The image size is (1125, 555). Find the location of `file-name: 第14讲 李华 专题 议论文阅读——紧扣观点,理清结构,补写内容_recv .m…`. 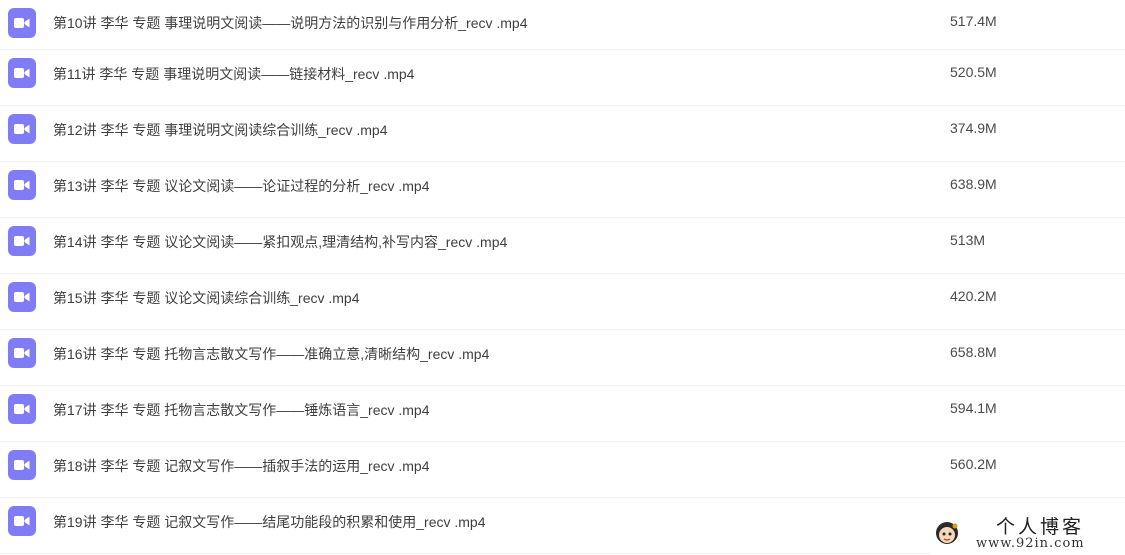

file-name: 第14讲 李华 专题 议论文阅读——紧扣观点,理清结构,补写内容_recv .m… is located at coordinates (280, 242).